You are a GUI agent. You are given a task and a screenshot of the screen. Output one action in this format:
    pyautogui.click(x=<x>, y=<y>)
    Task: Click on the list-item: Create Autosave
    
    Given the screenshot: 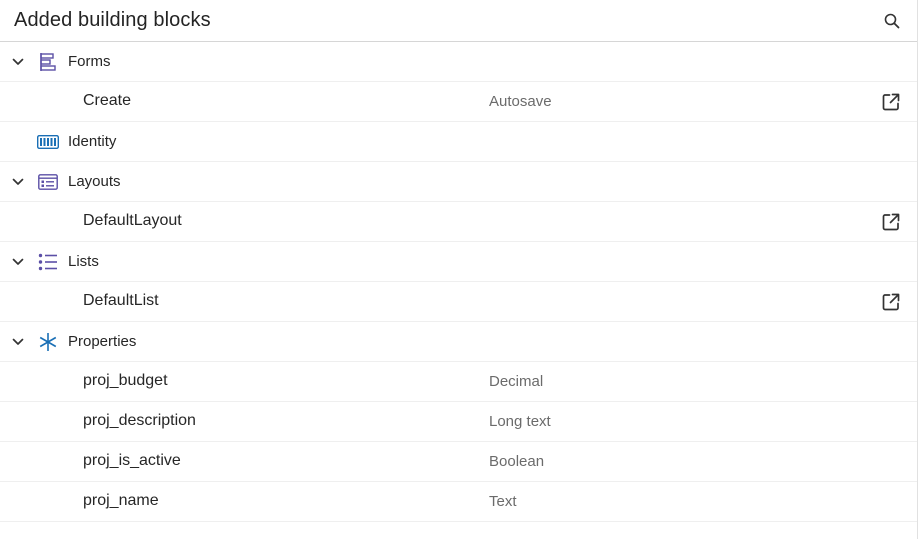 What is the action you would take?
    pyautogui.click(x=458, y=102)
    